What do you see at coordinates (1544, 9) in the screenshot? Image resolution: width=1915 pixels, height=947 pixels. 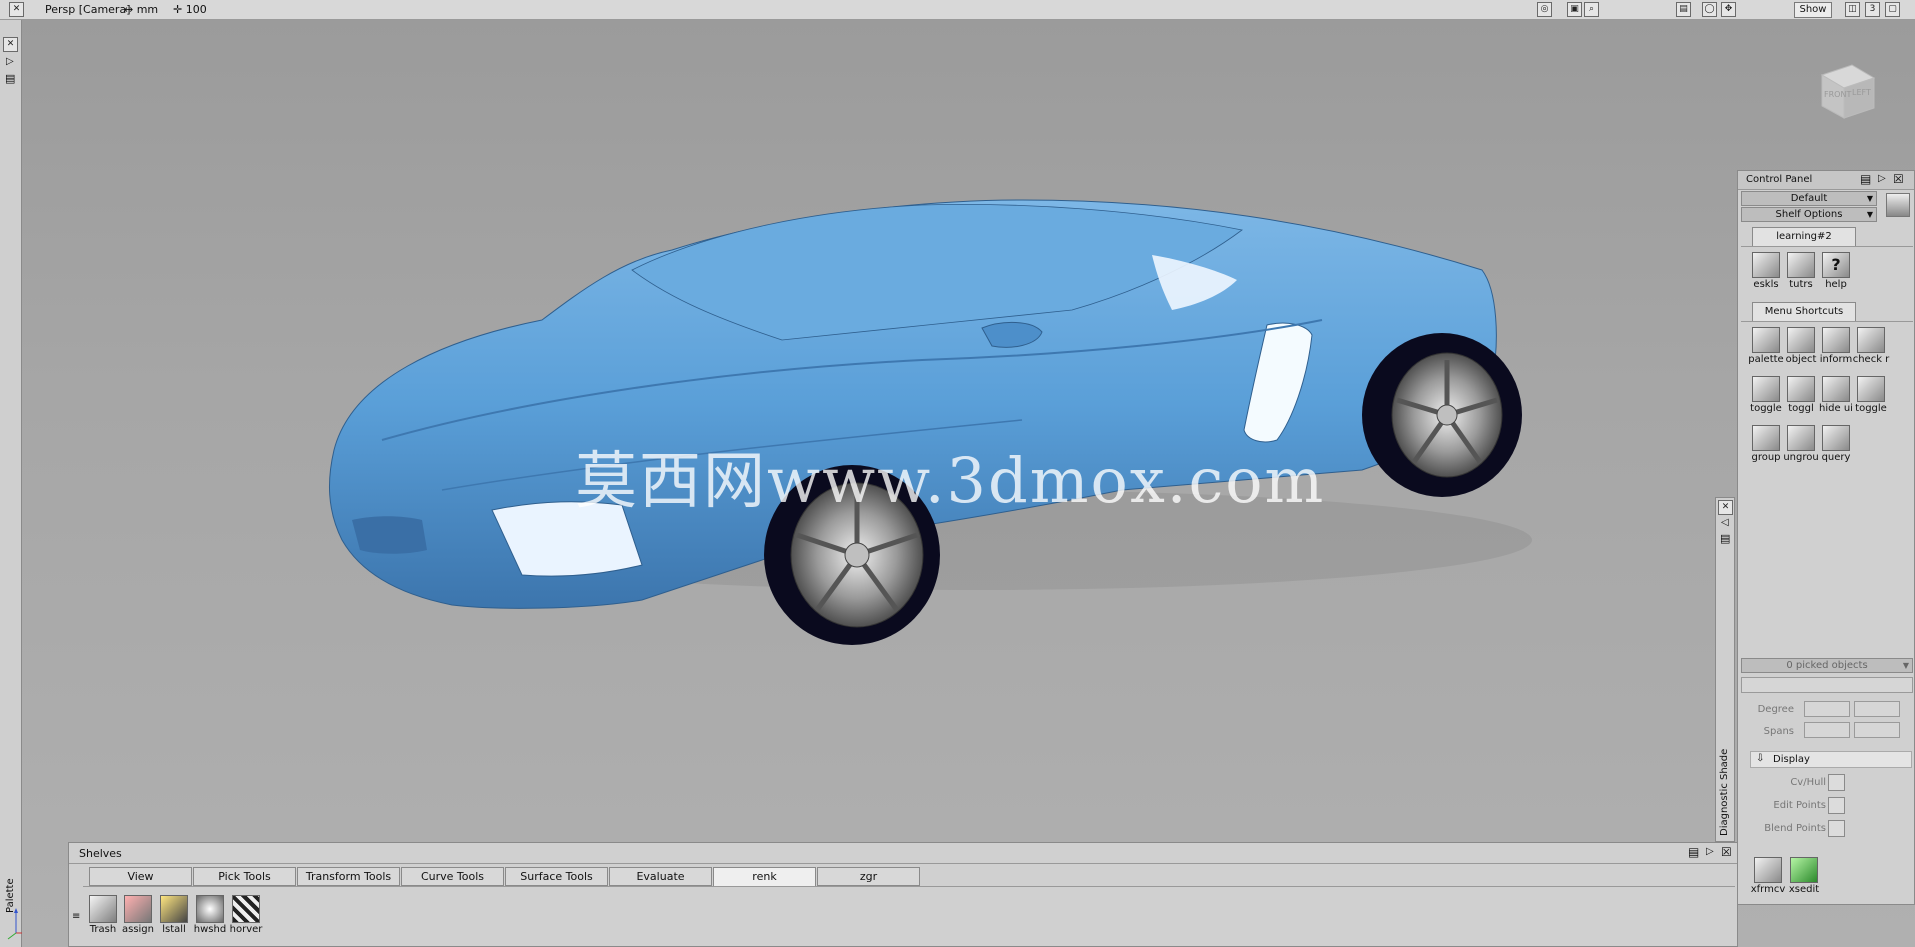 I see `camera-icon: ◎` at bounding box center [1544, 9].